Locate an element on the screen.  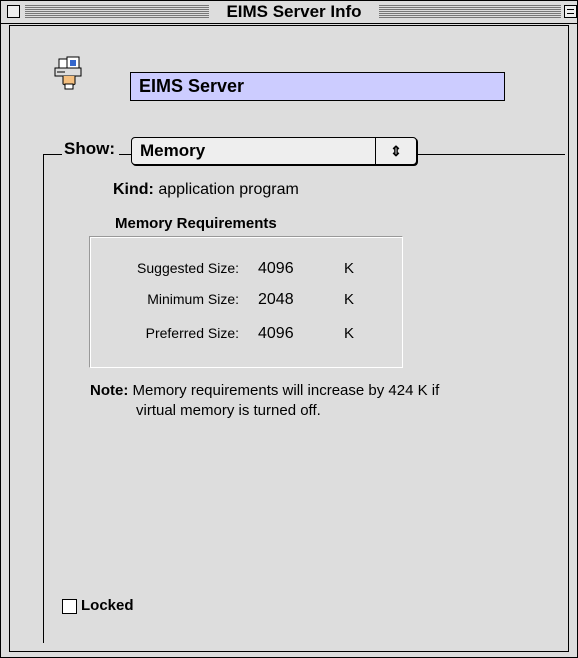
kind-value: application program is located at coordinates (228, 189).